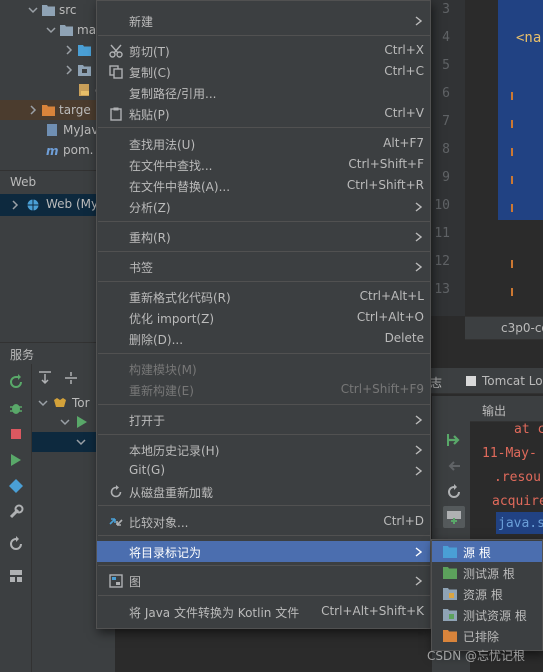 This screenshot has width=543, height=672. Describe the element at coordinates (487, 635) in the screenshot. I see `submenu-item-excluded: 已排除` at that location.